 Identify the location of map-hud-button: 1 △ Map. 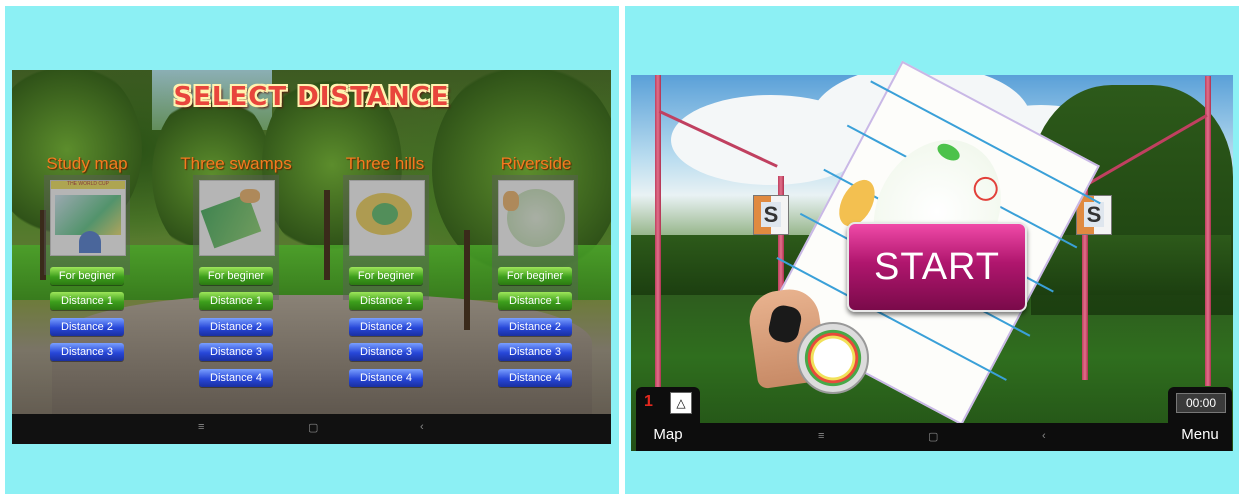
(668, 419).